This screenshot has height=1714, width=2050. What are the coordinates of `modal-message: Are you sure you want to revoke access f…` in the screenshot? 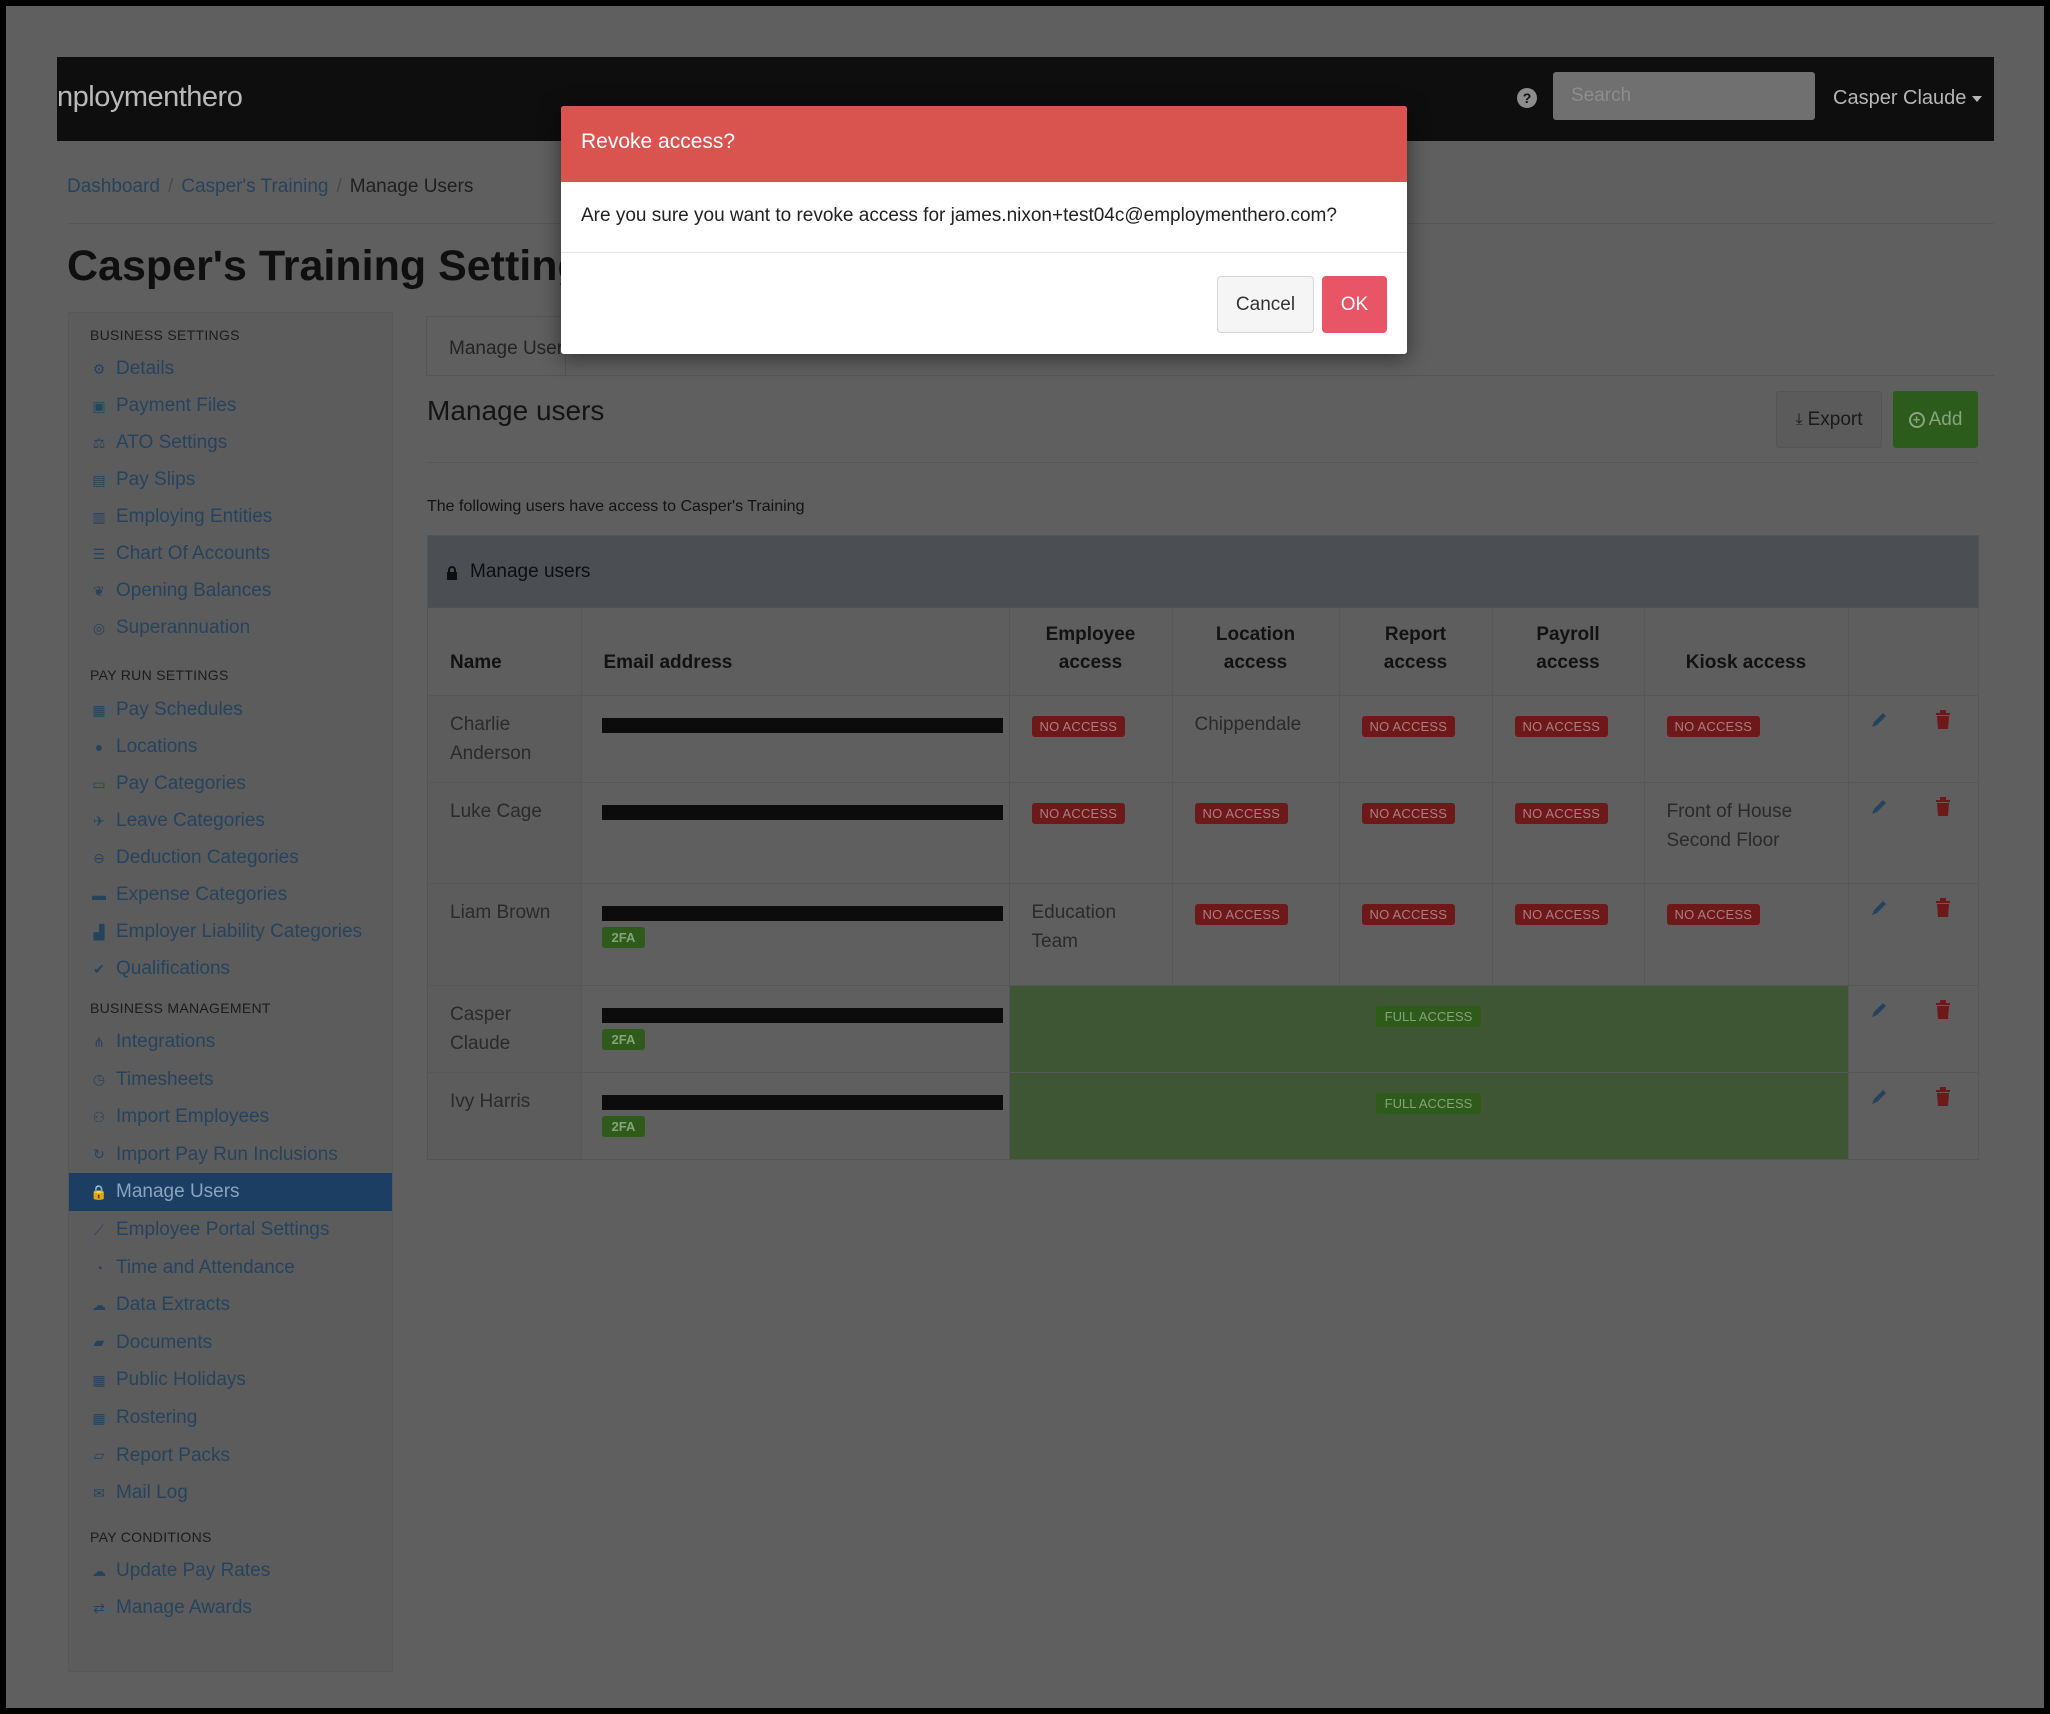 It's located at (959, 215).